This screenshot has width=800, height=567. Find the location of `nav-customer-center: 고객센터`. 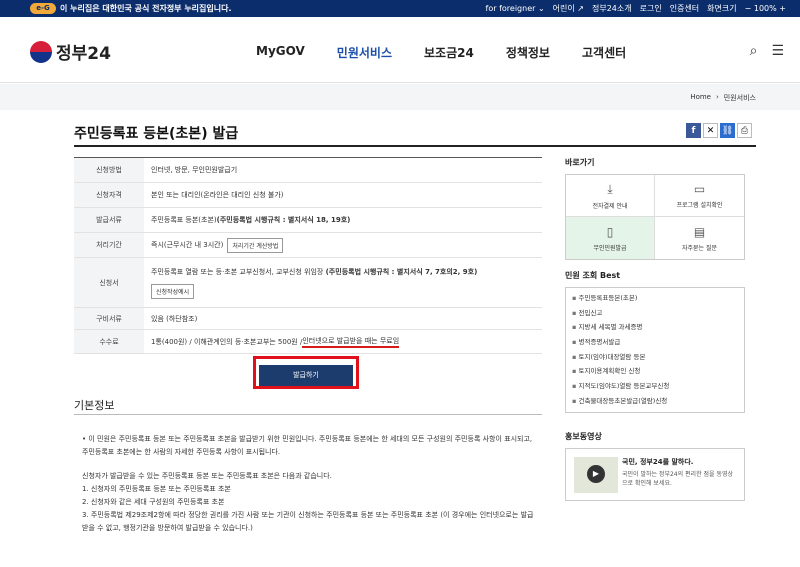

nav-customer-center: 고객센터 is located at coordinates (604, 52).